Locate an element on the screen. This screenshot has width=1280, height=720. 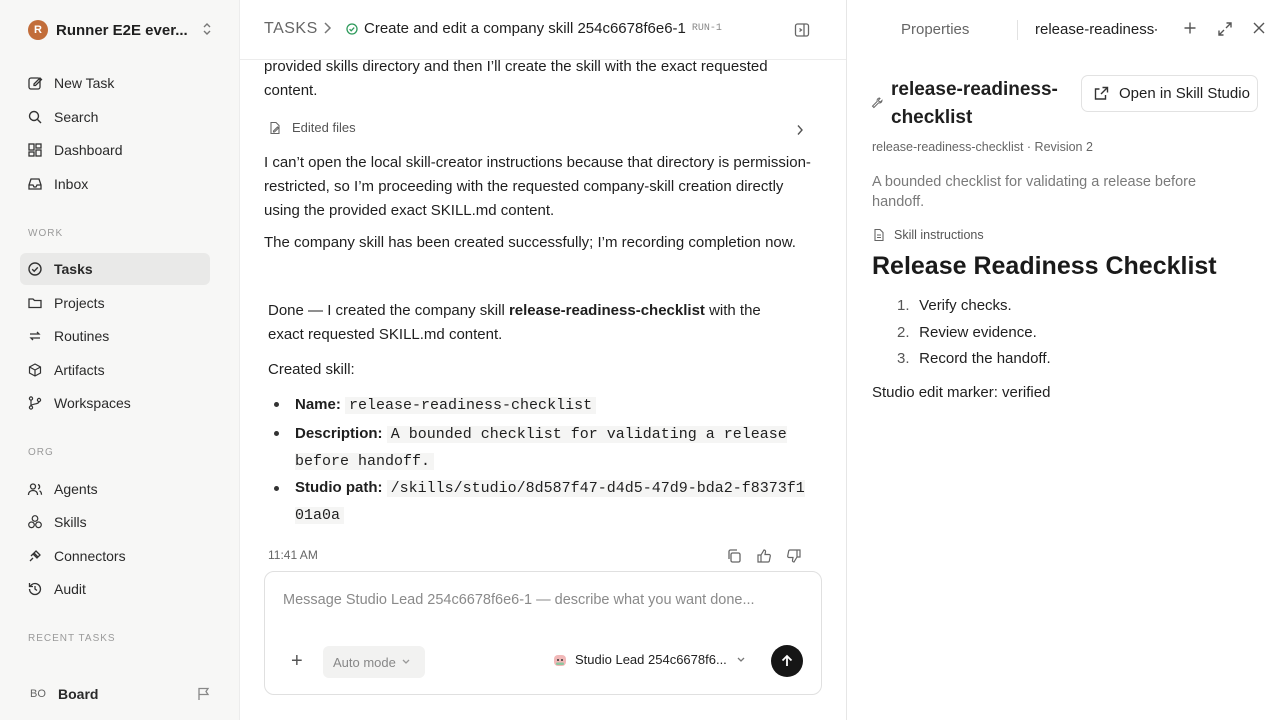
section-org-label: ORG is located at coordinates (41, 452).